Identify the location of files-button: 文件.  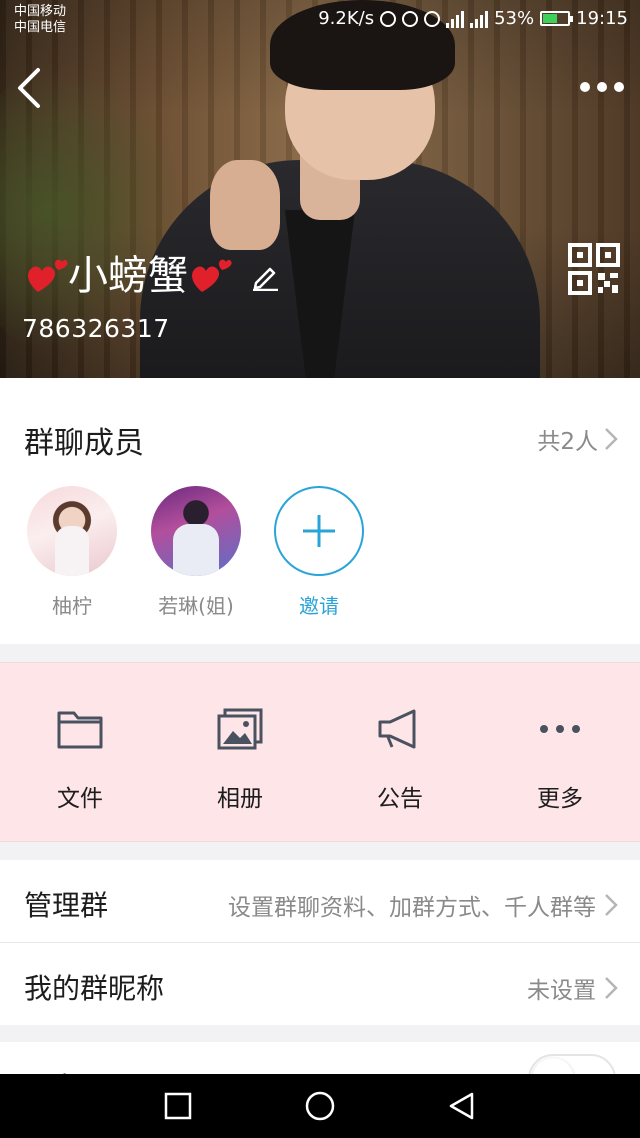
(80, 760).